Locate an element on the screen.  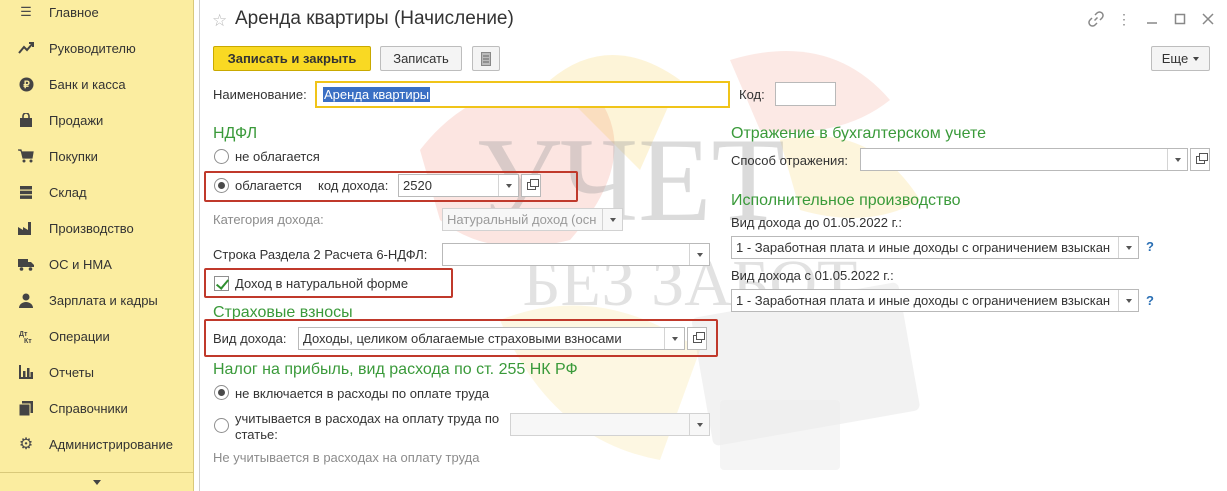
cart-icon is located at coordinates (26, 156).